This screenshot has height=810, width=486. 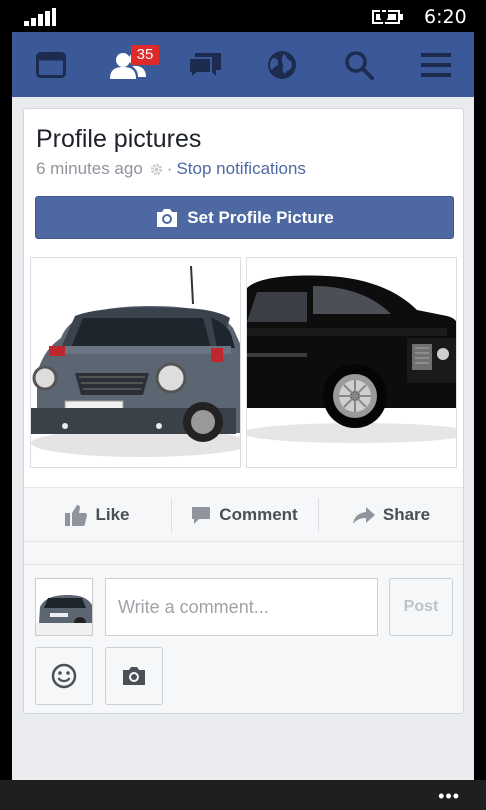 What do you see at coordinates (145, 55) in the screenshot?
I see `friend-requests-badge: 35` at bounding box center [145, 55].